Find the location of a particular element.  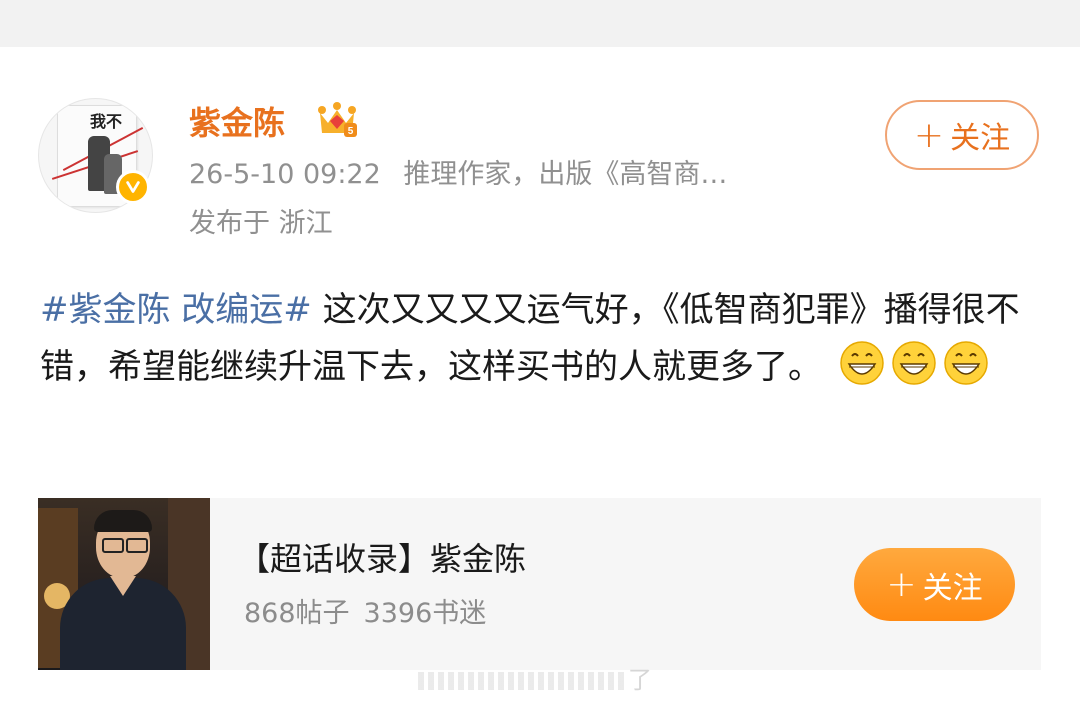

super-topic-follow-label: 关注 is located at coordinates (952, 588).